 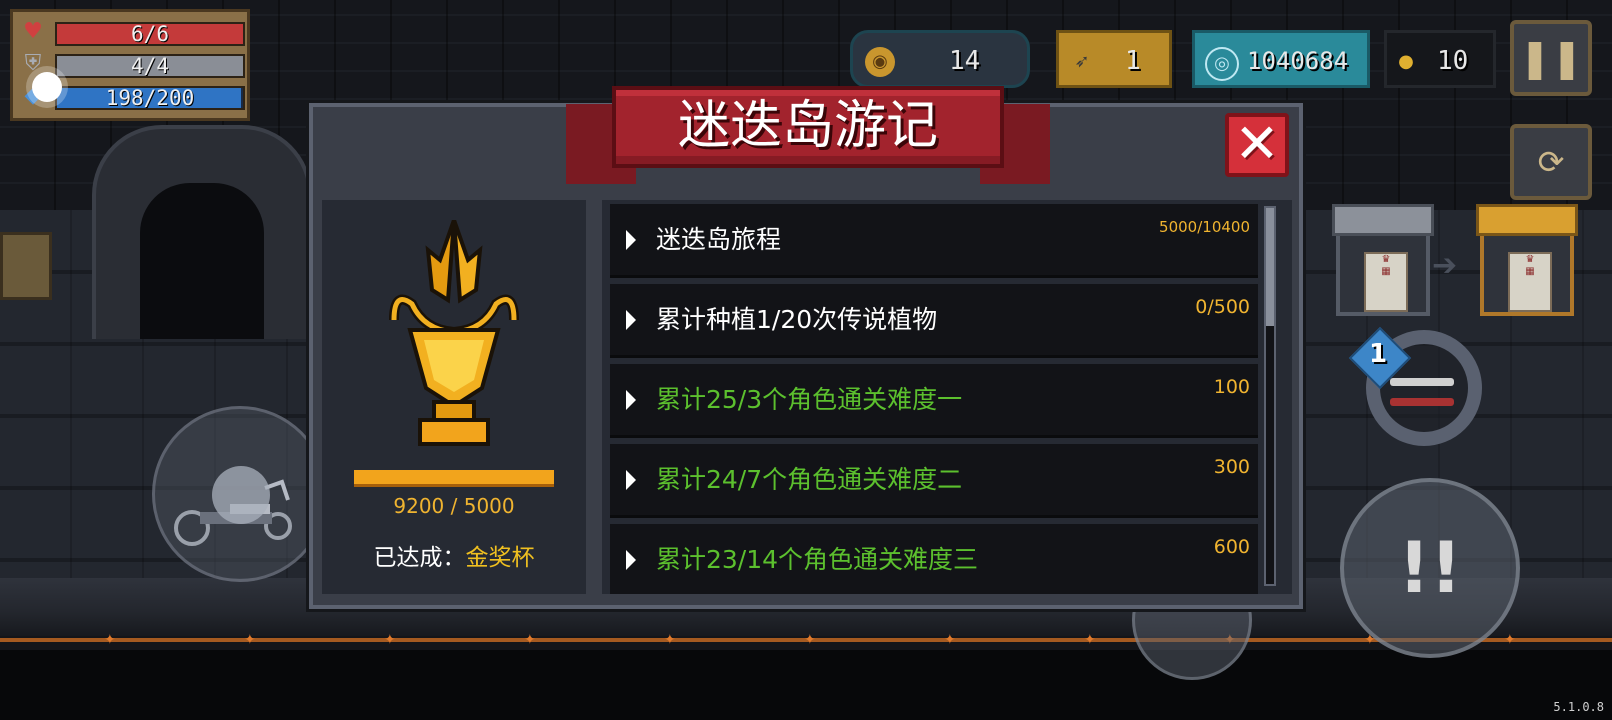 I want to click on coin-icon: ●, so click(x=1406, y=61).